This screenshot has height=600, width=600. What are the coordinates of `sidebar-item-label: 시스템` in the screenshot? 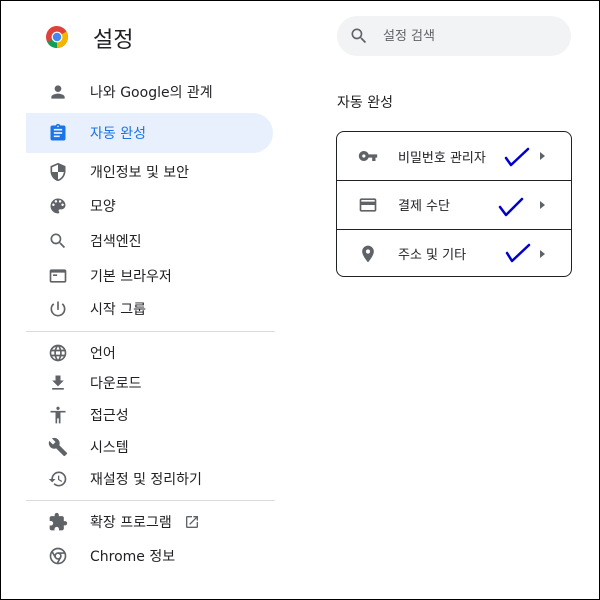 It's located at (109, 448).